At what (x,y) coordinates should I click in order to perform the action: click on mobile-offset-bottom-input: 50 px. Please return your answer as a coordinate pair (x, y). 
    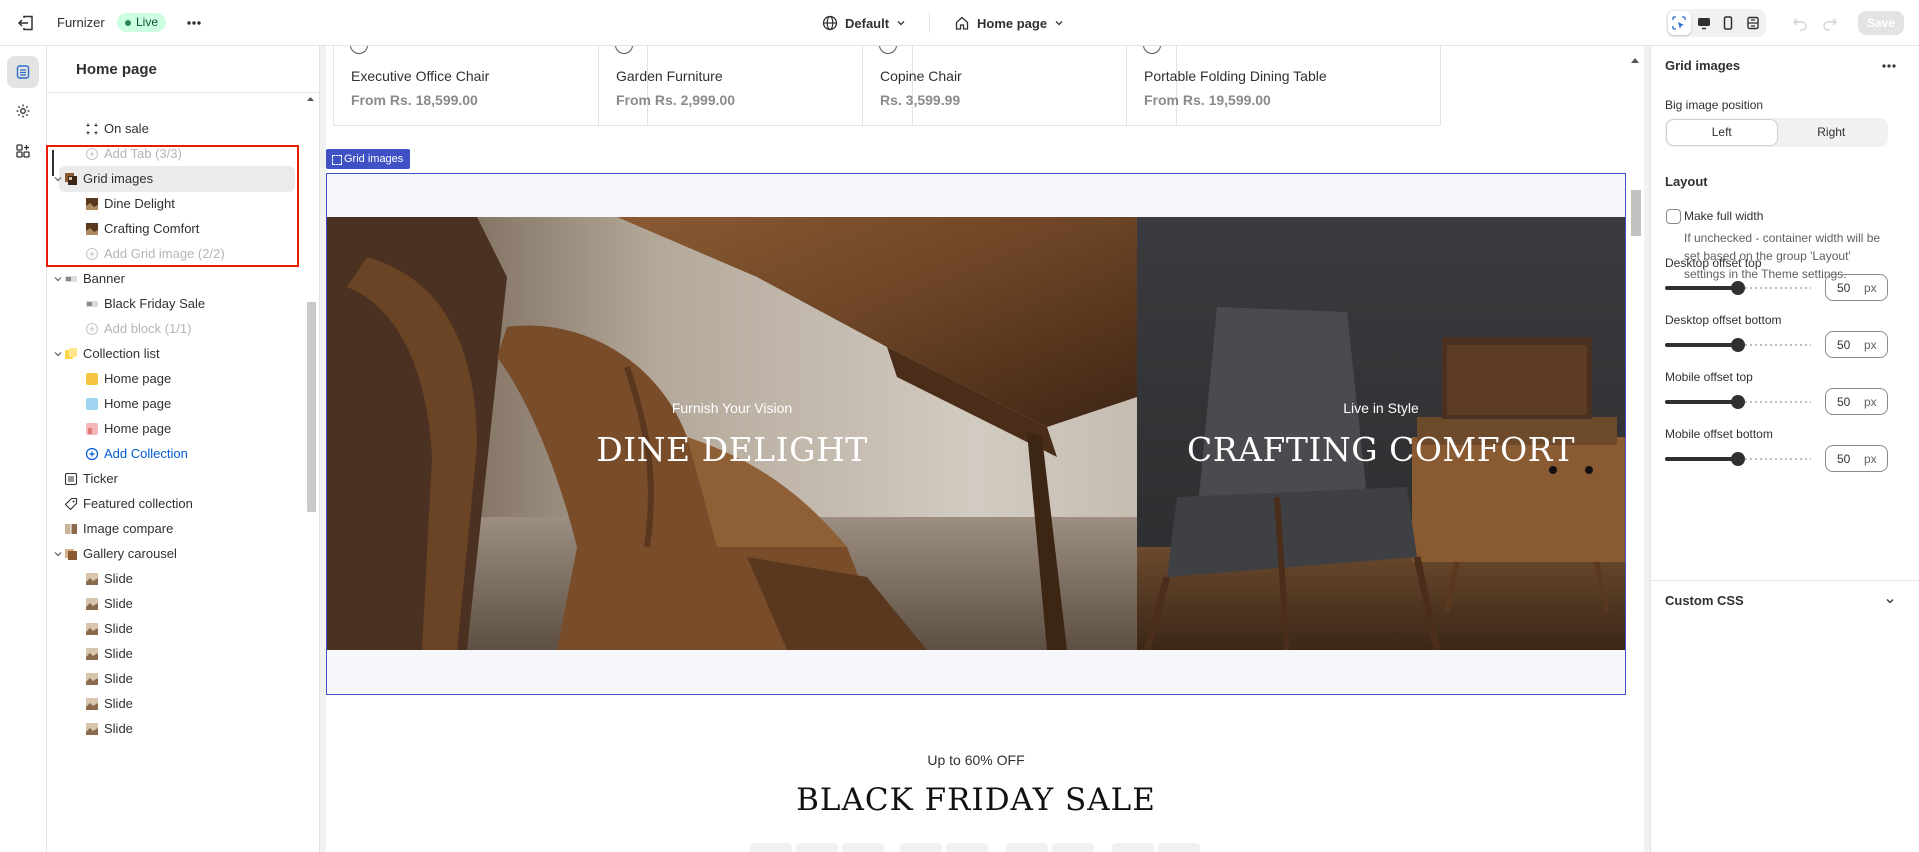
    Looking at the image, I should click on (1856, 458).